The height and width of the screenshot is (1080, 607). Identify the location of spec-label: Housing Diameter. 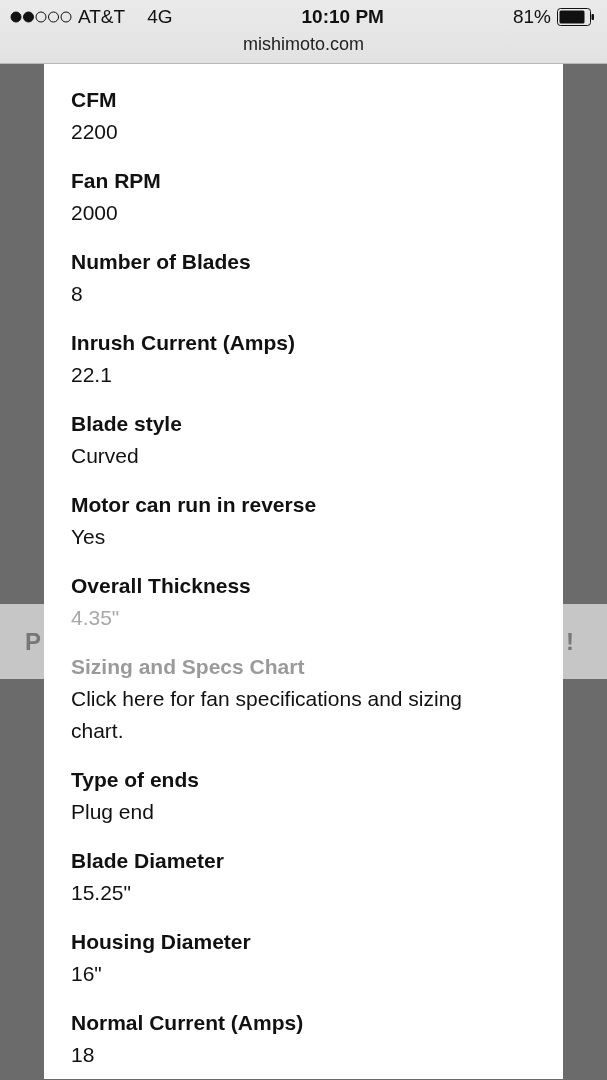
(161, 942).